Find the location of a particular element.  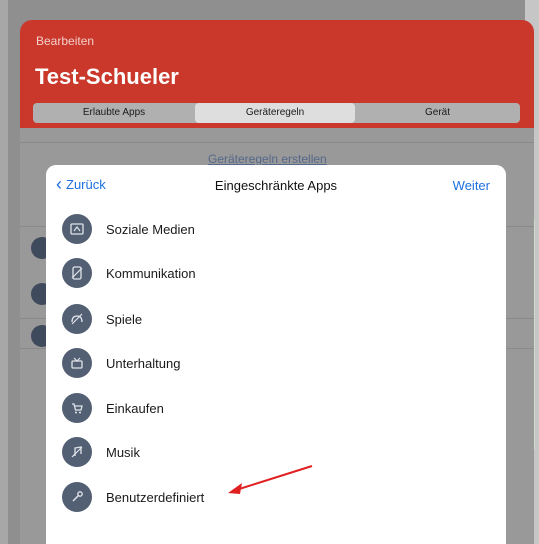

category-social-media: Soziale Medien is located at coordinates (277, 229).